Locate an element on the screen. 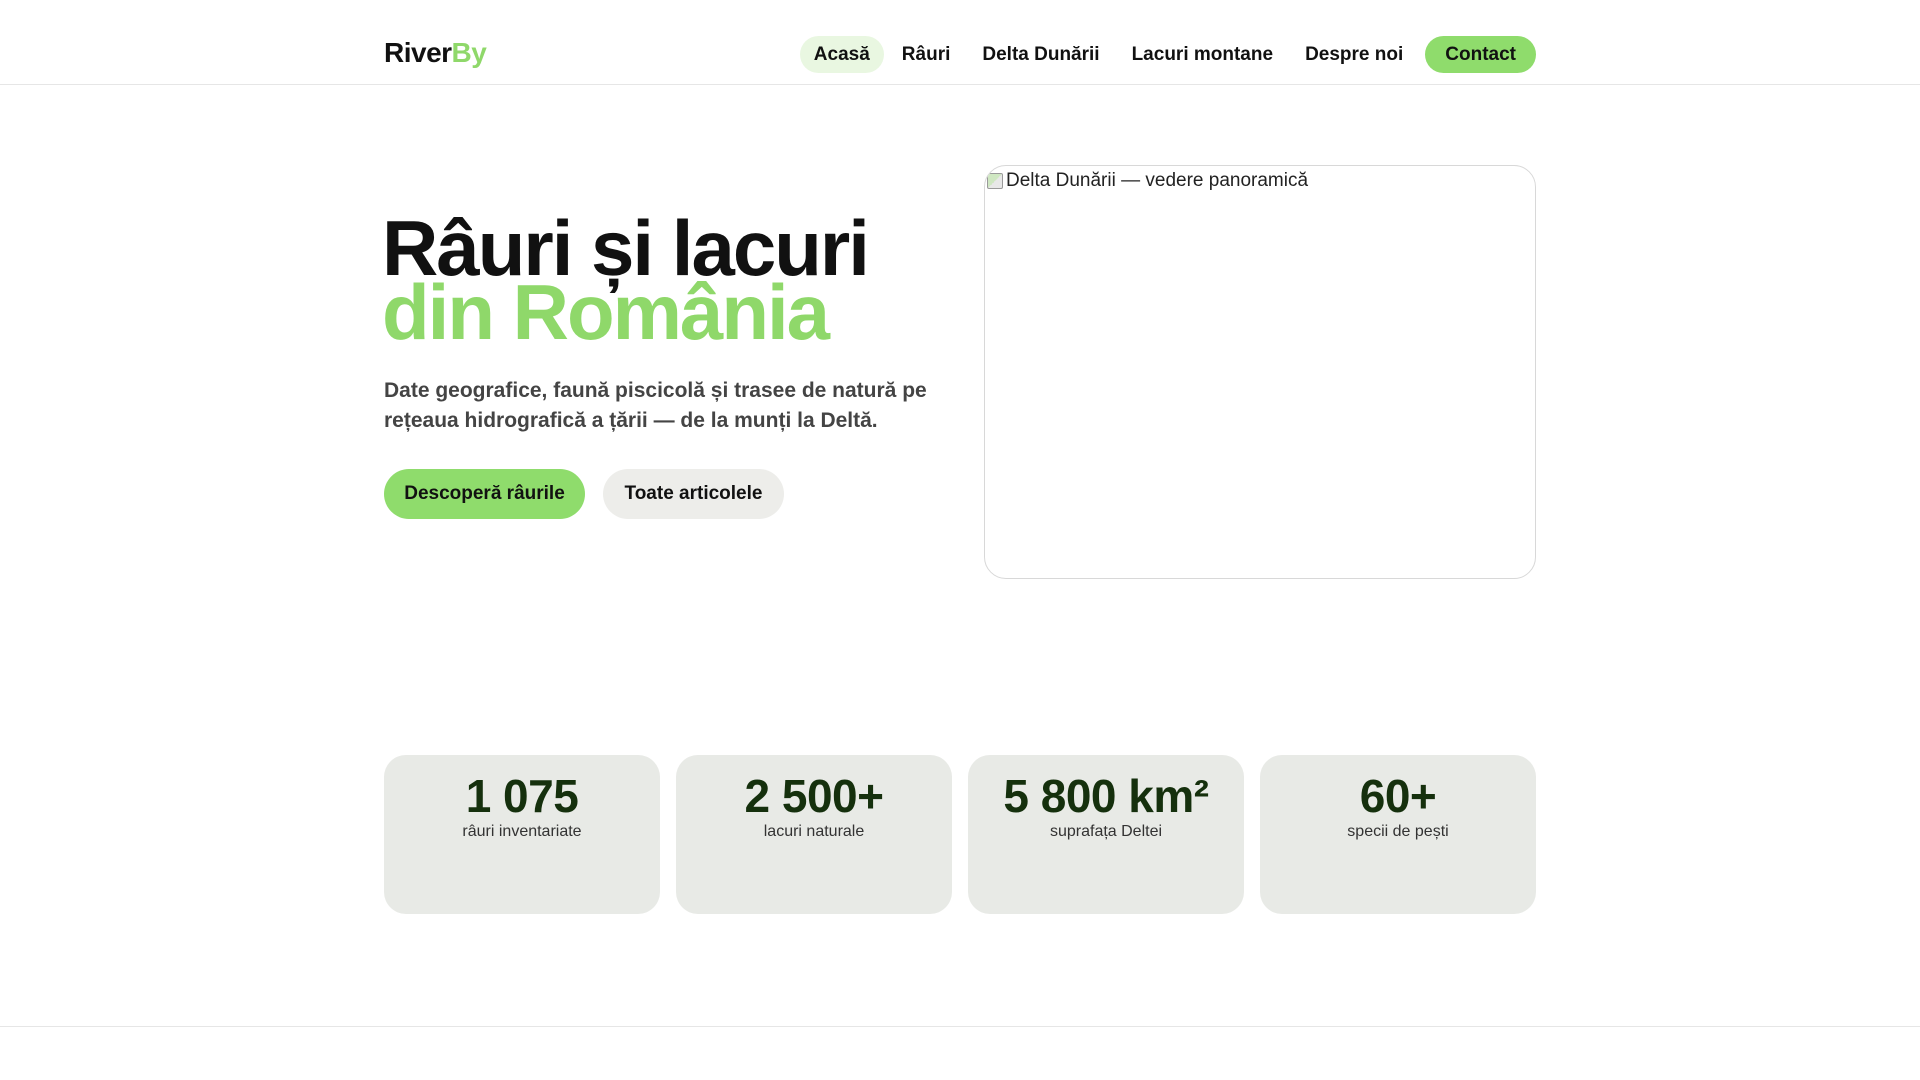 The height and width of the screenshot is (1080, 1920). all-articles-button: Toate articolele is located at coordinates (693, 494).